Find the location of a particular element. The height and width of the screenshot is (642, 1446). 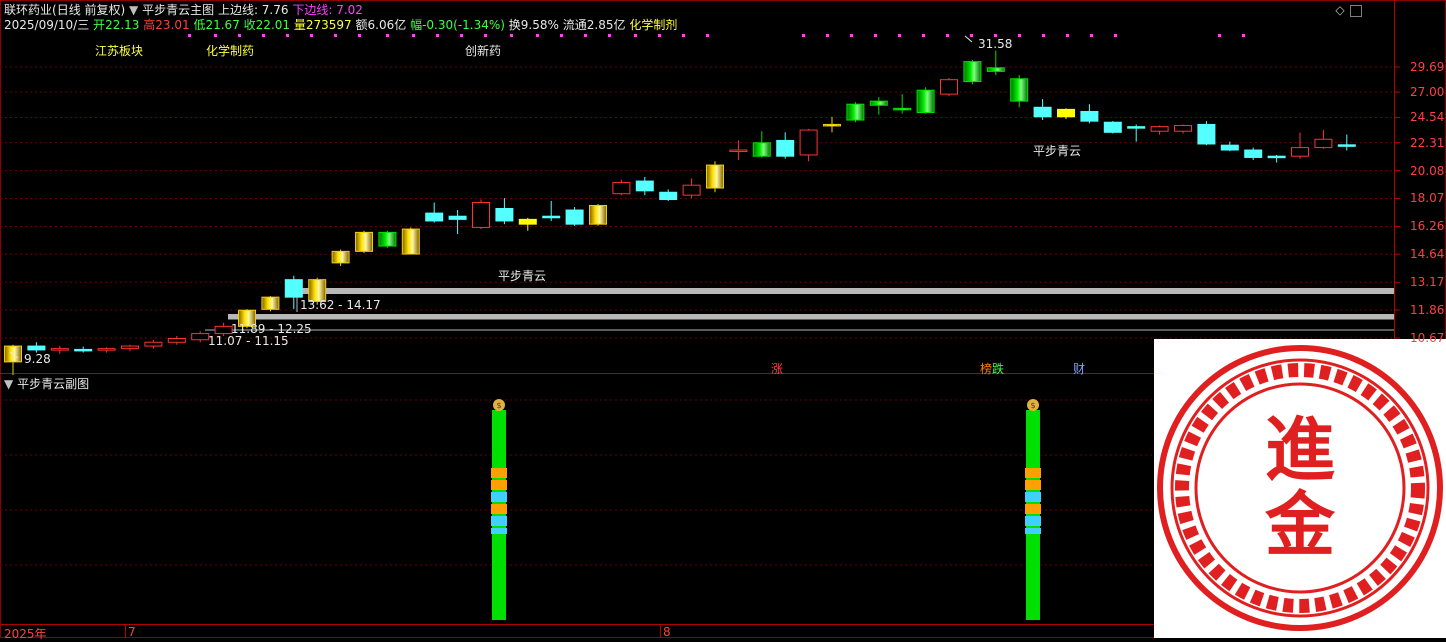

price-axis-label: 24.54 is located at coordinates (1427, 117).